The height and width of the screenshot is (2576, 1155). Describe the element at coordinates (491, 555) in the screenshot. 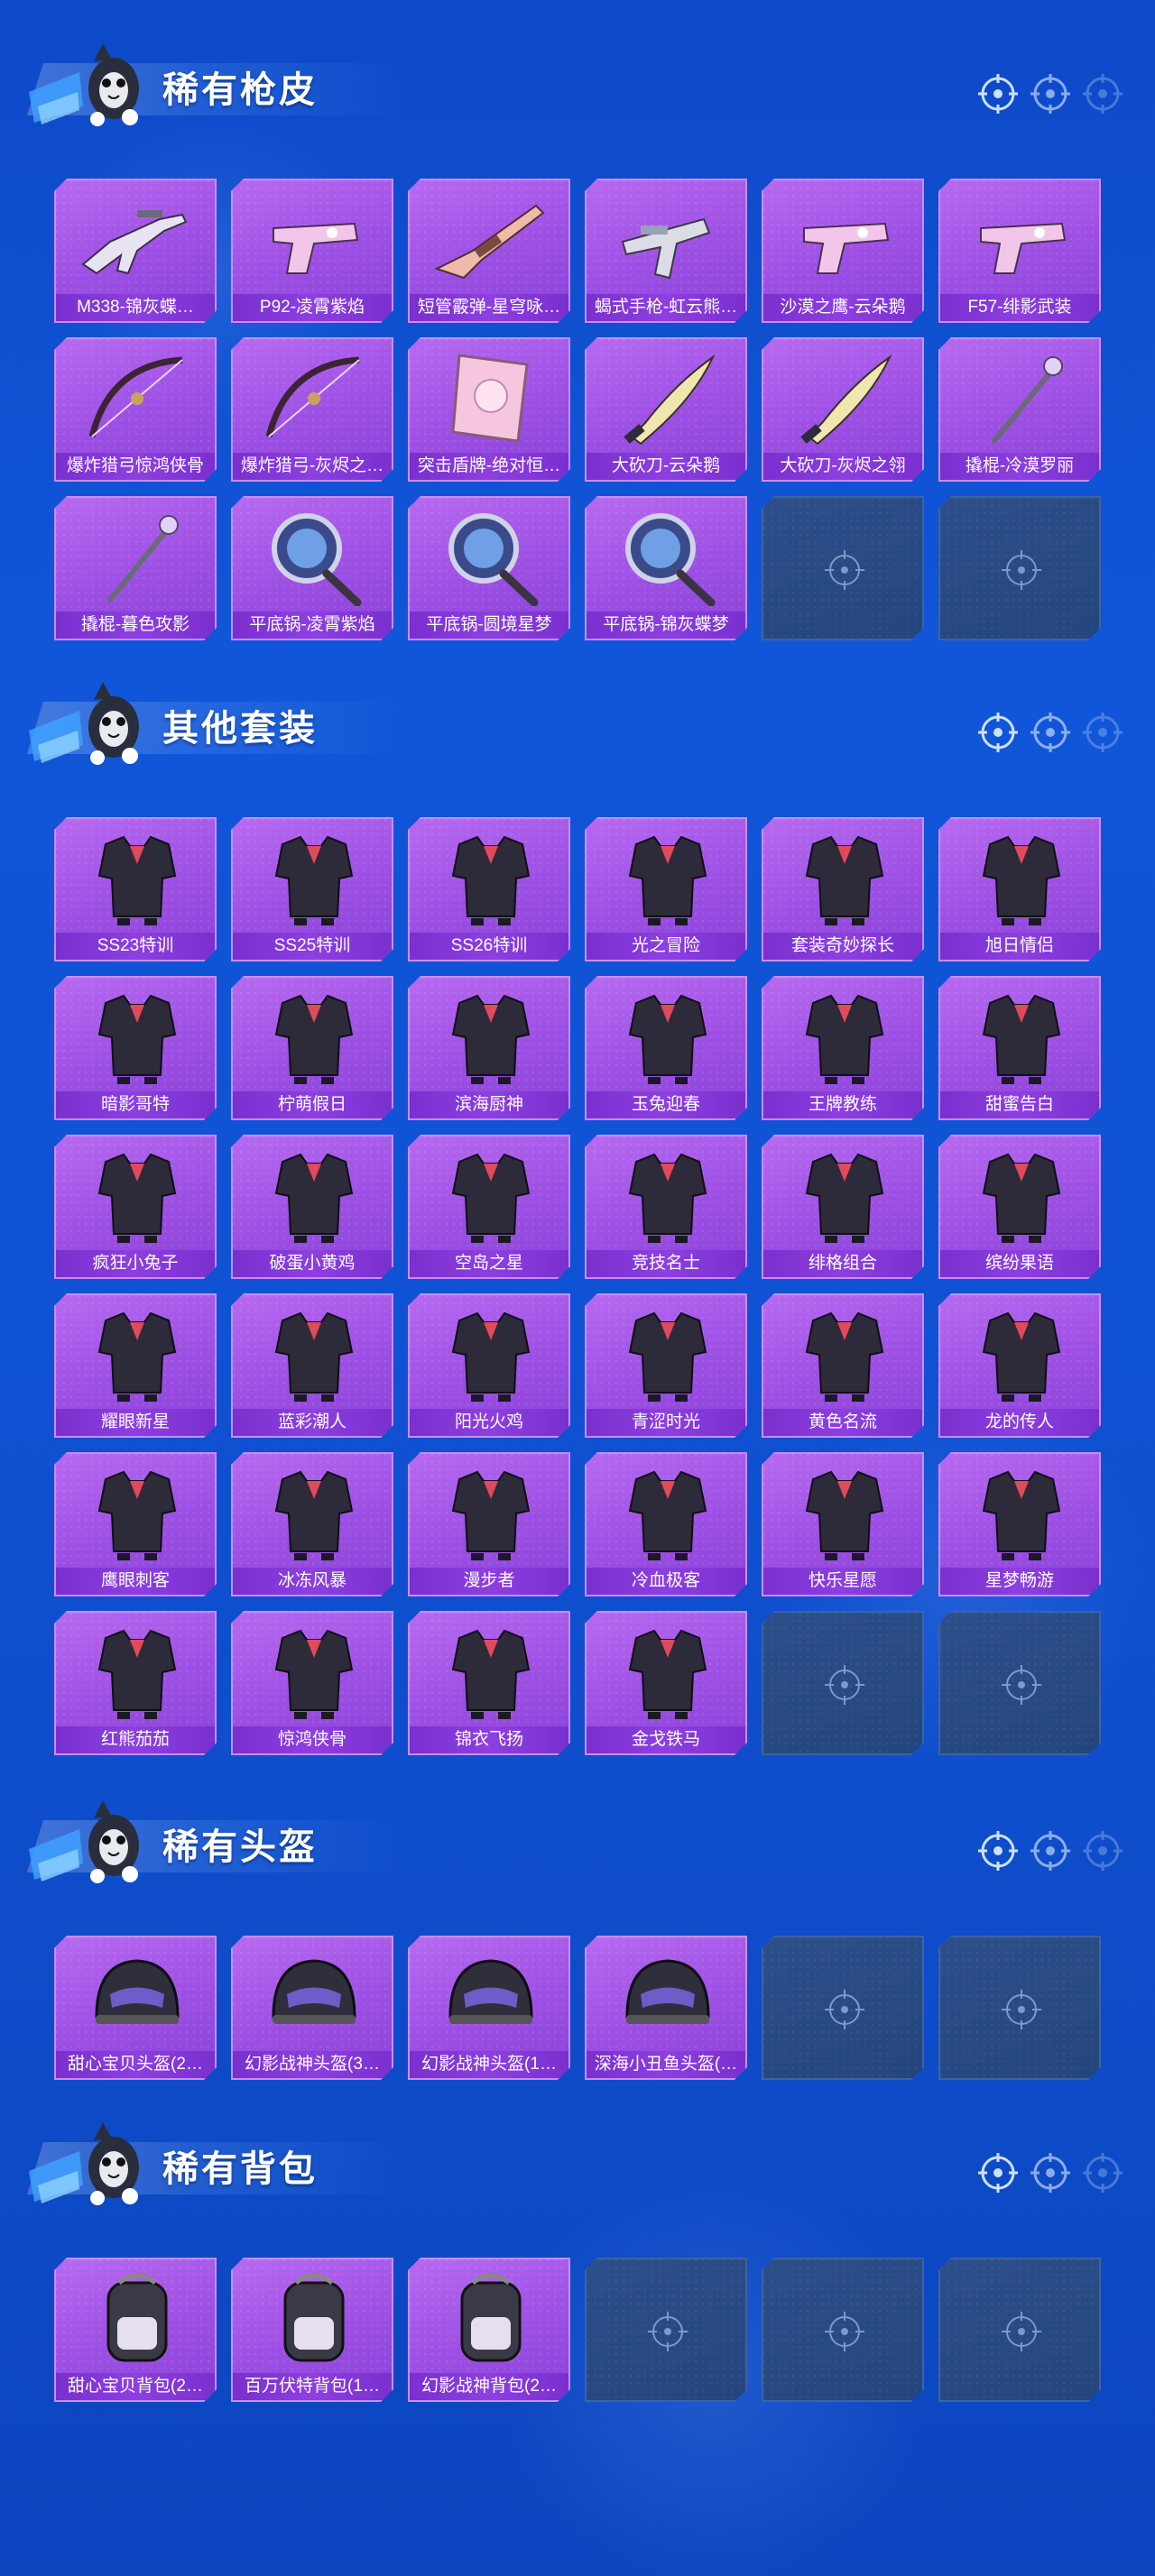

I see `pan-icon` at that location.